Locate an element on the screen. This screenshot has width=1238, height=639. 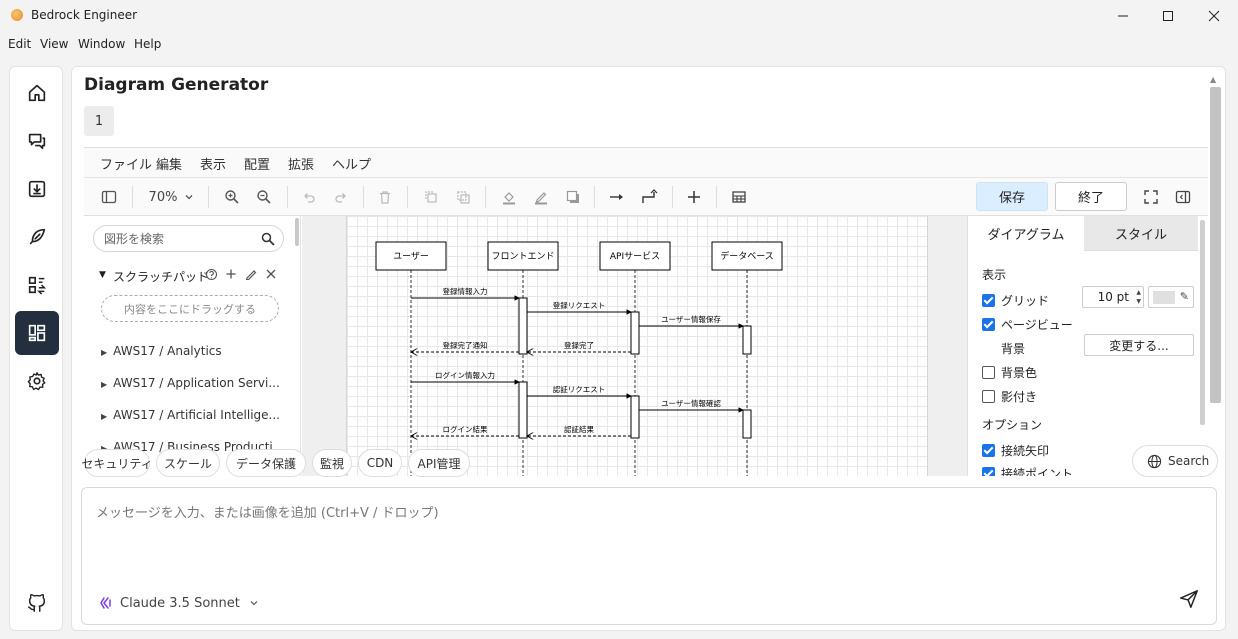
dio-menu-arrange: 配置 is located at coordinates (257, 163).